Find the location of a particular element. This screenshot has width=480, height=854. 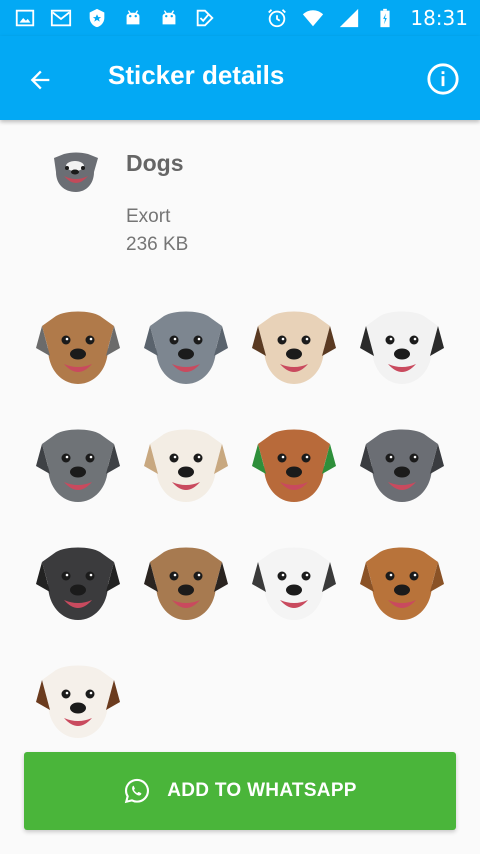

shield-icon is located at coordinates (97, 18).